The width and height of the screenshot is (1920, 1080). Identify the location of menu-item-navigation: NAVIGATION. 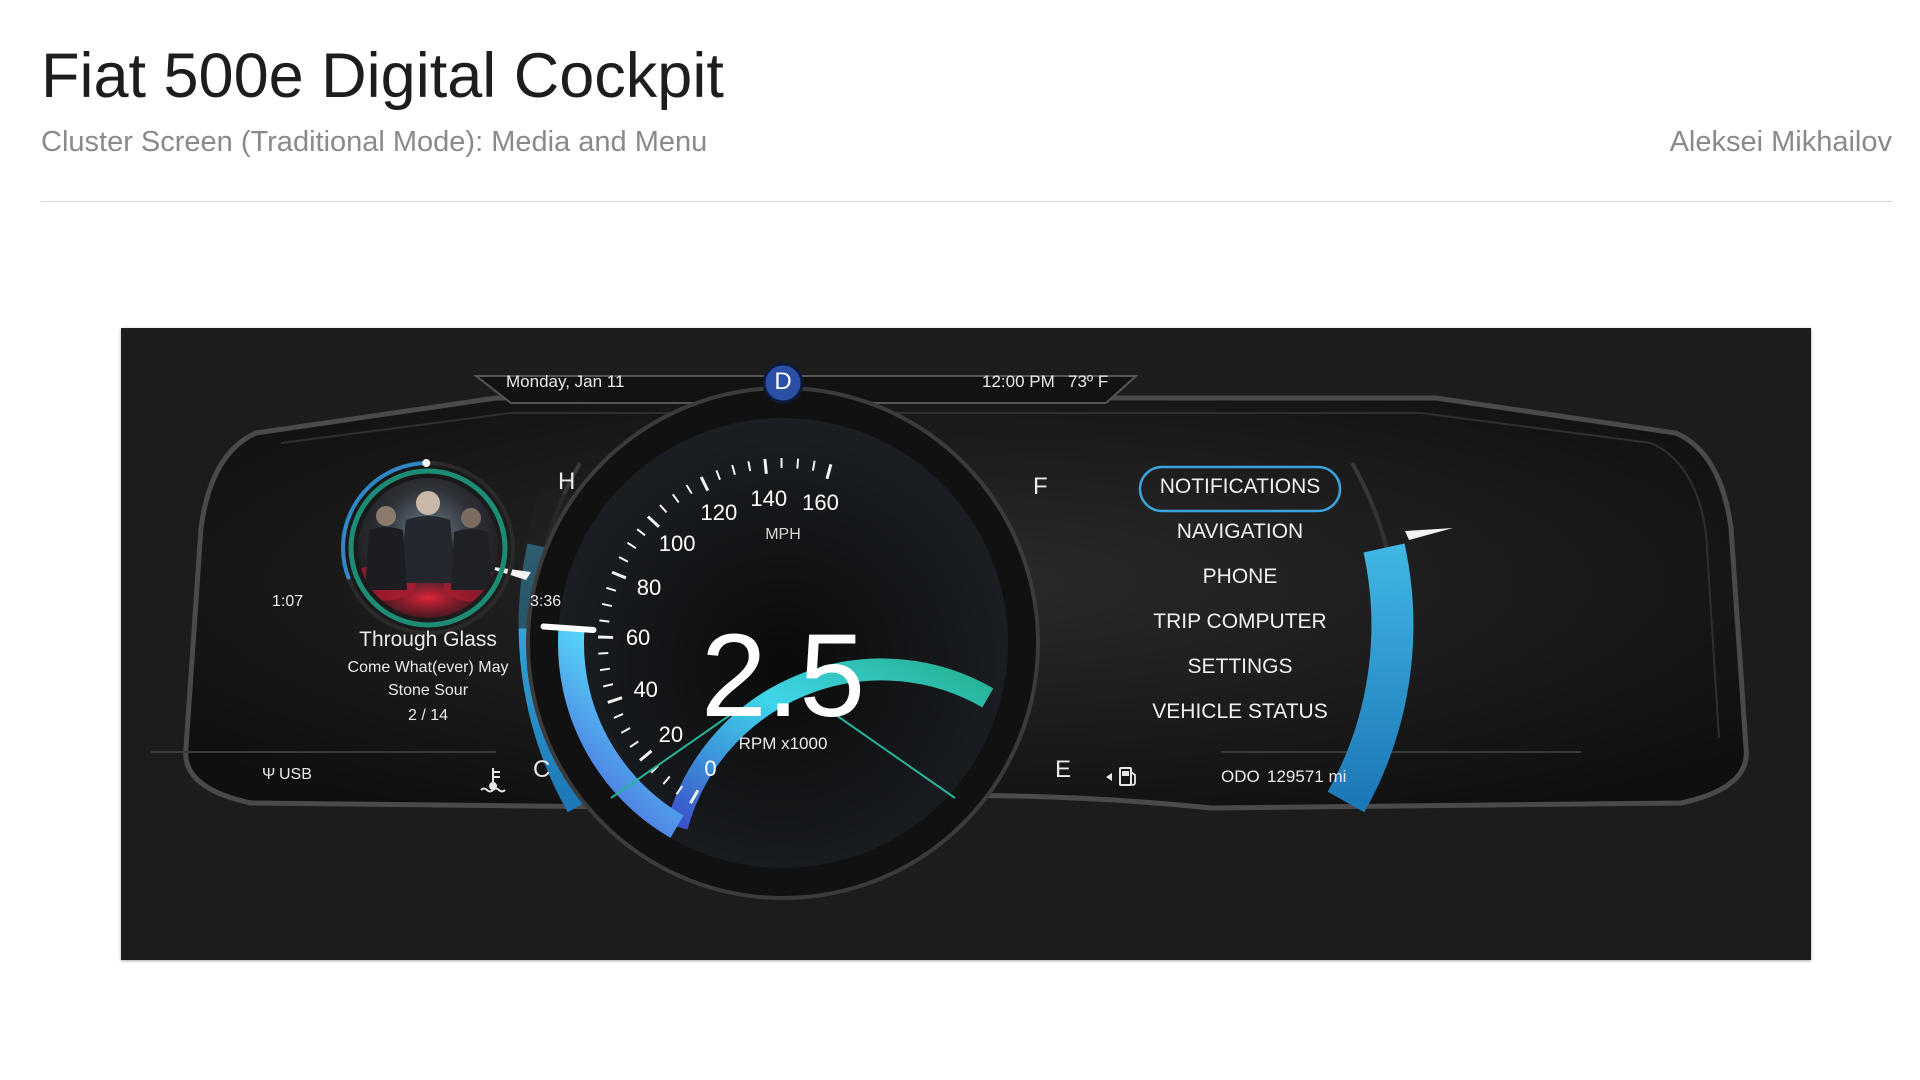
(1240, 532).